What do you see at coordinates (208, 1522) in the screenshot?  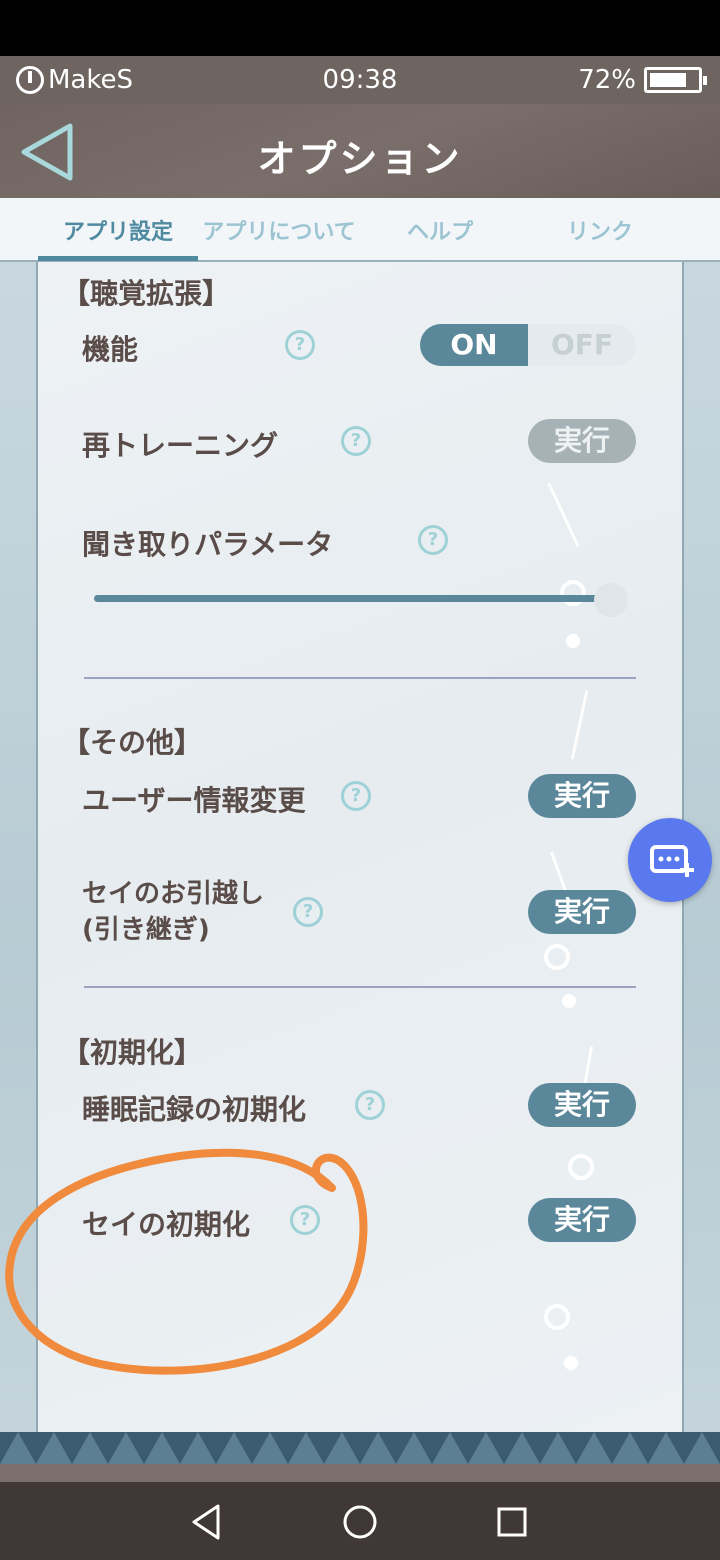 I see `nav-back-icon` at bounding box center [208, 1522].